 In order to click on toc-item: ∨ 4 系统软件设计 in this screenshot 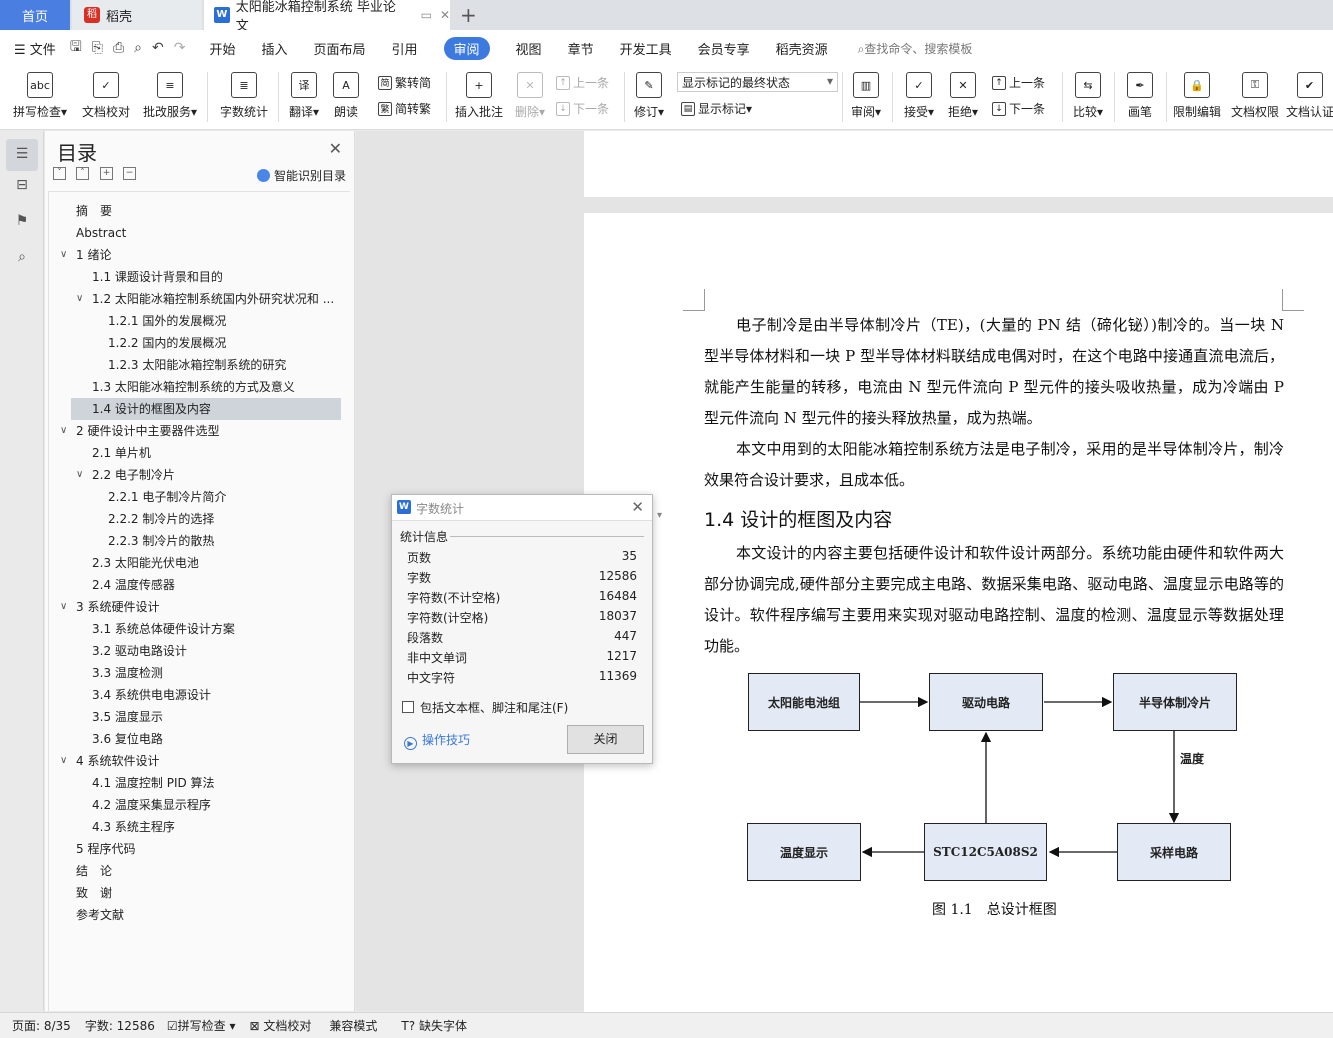, I will do `click(109, 761)`.